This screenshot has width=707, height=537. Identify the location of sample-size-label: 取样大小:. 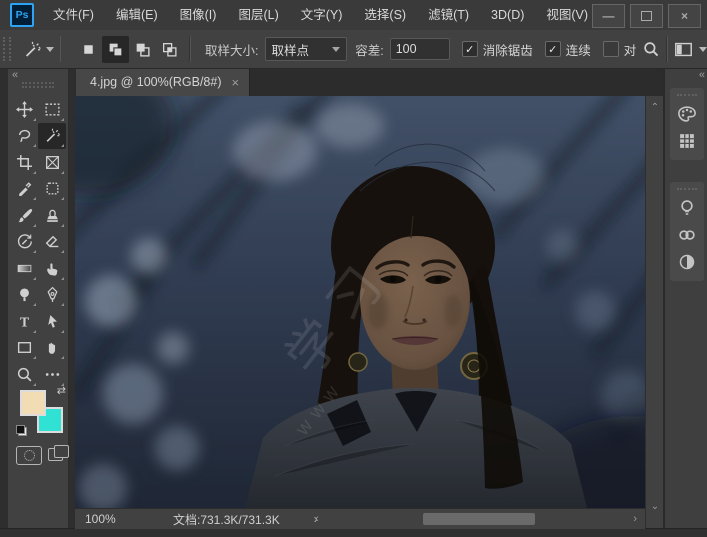
(232, 50).